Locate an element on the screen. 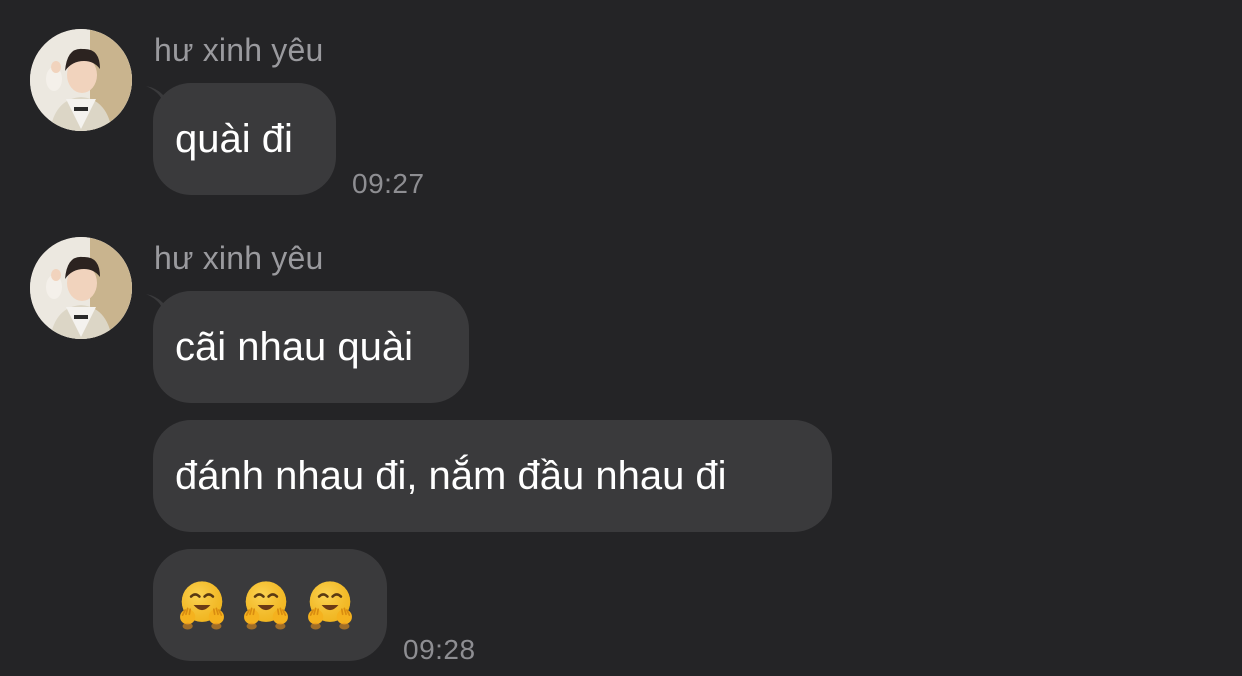 This screenshot has width=1242, height=676. message-bubble: cãi nhau quài is located at coordinates (311, 347).